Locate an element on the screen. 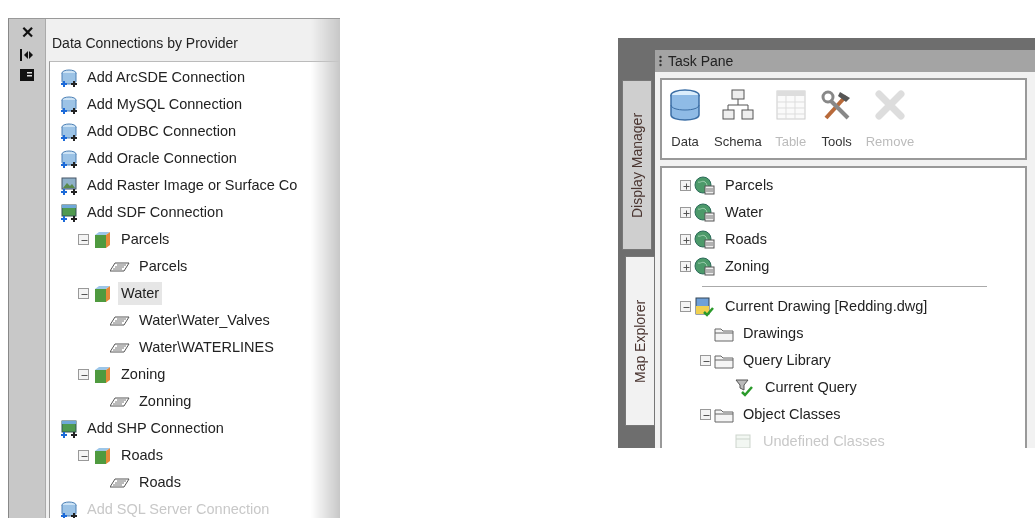 The height and width of the screenshot is (518, 1035). panel-icon is located at coordinates (27, 75).